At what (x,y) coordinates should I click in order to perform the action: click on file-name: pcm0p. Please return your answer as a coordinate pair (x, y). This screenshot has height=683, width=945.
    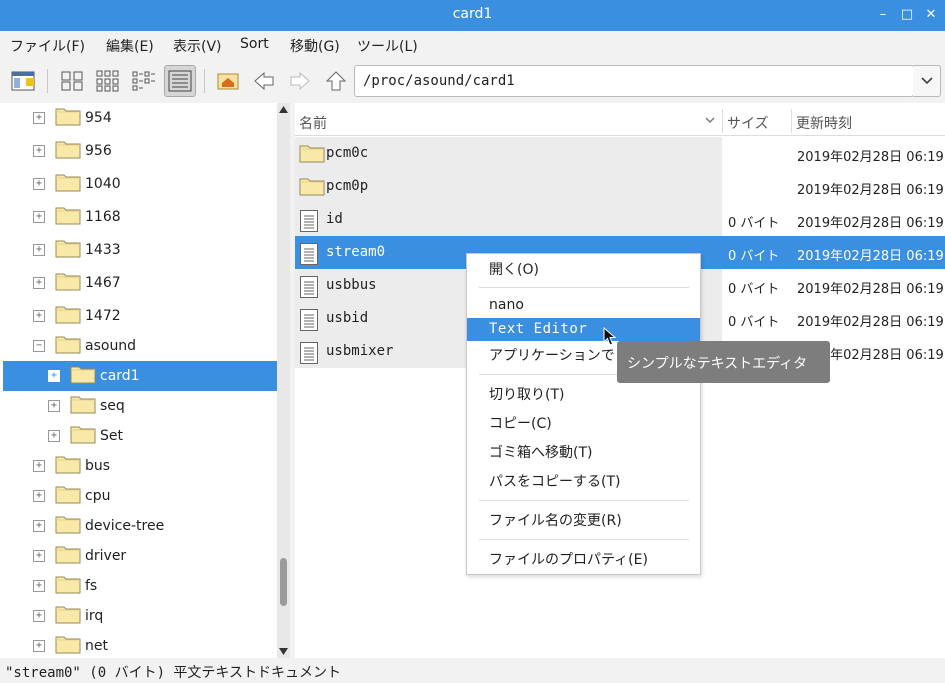
    Looking at the image, I should click on (347, 186).